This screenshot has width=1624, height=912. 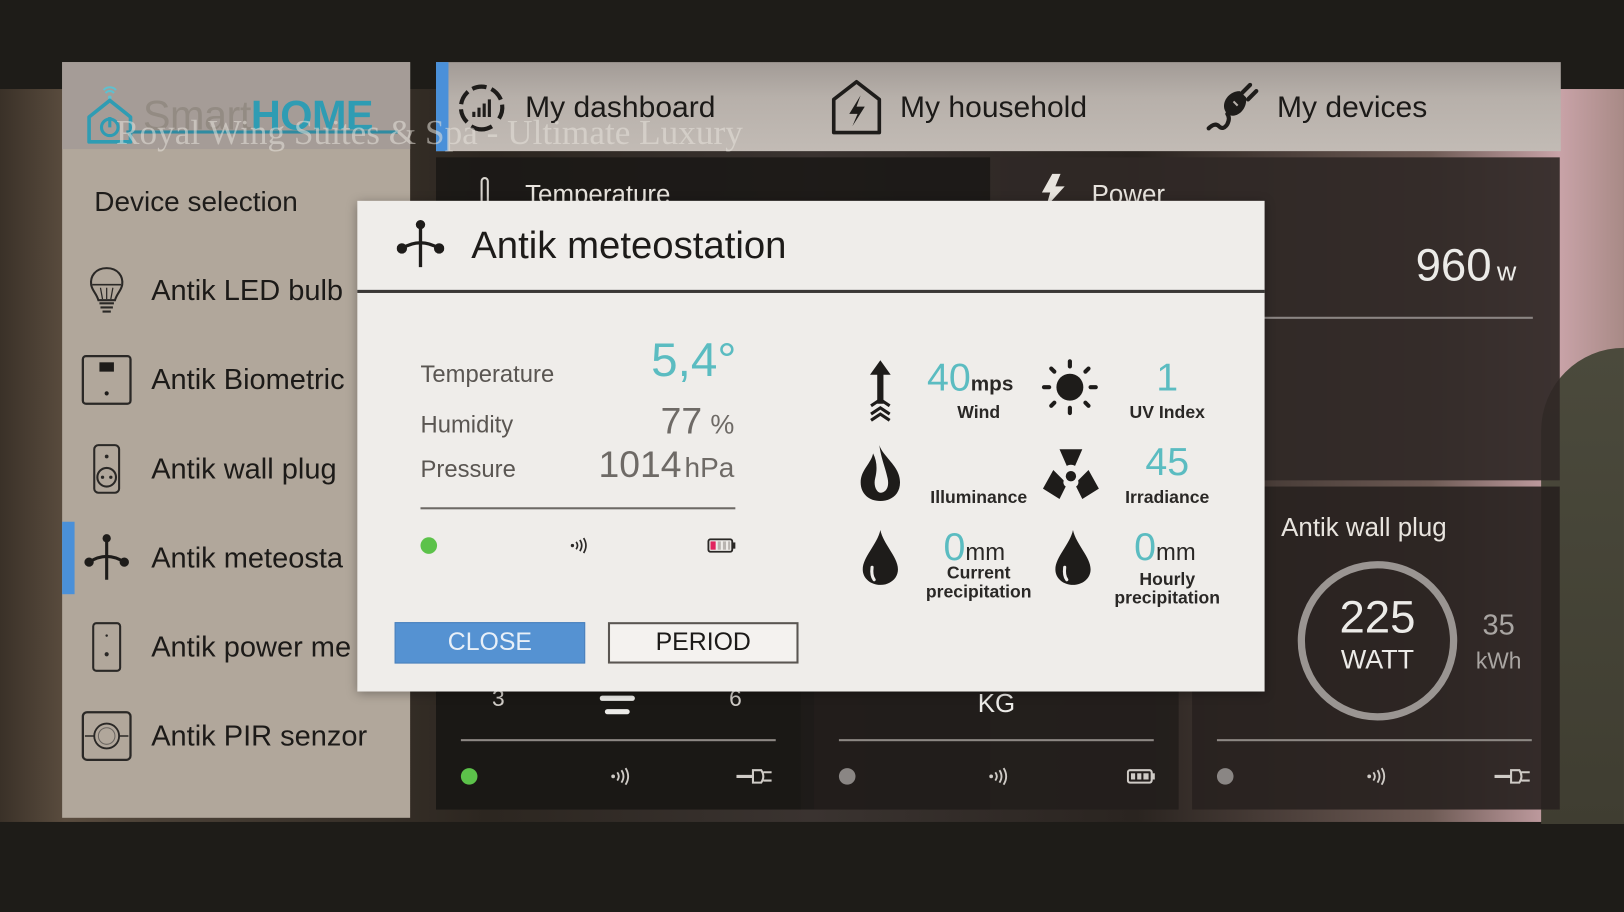 What do you see at coordinates (640, 464) in the screenshot?
I see `pressure-number: 1014` at bounding box center [640, 464].